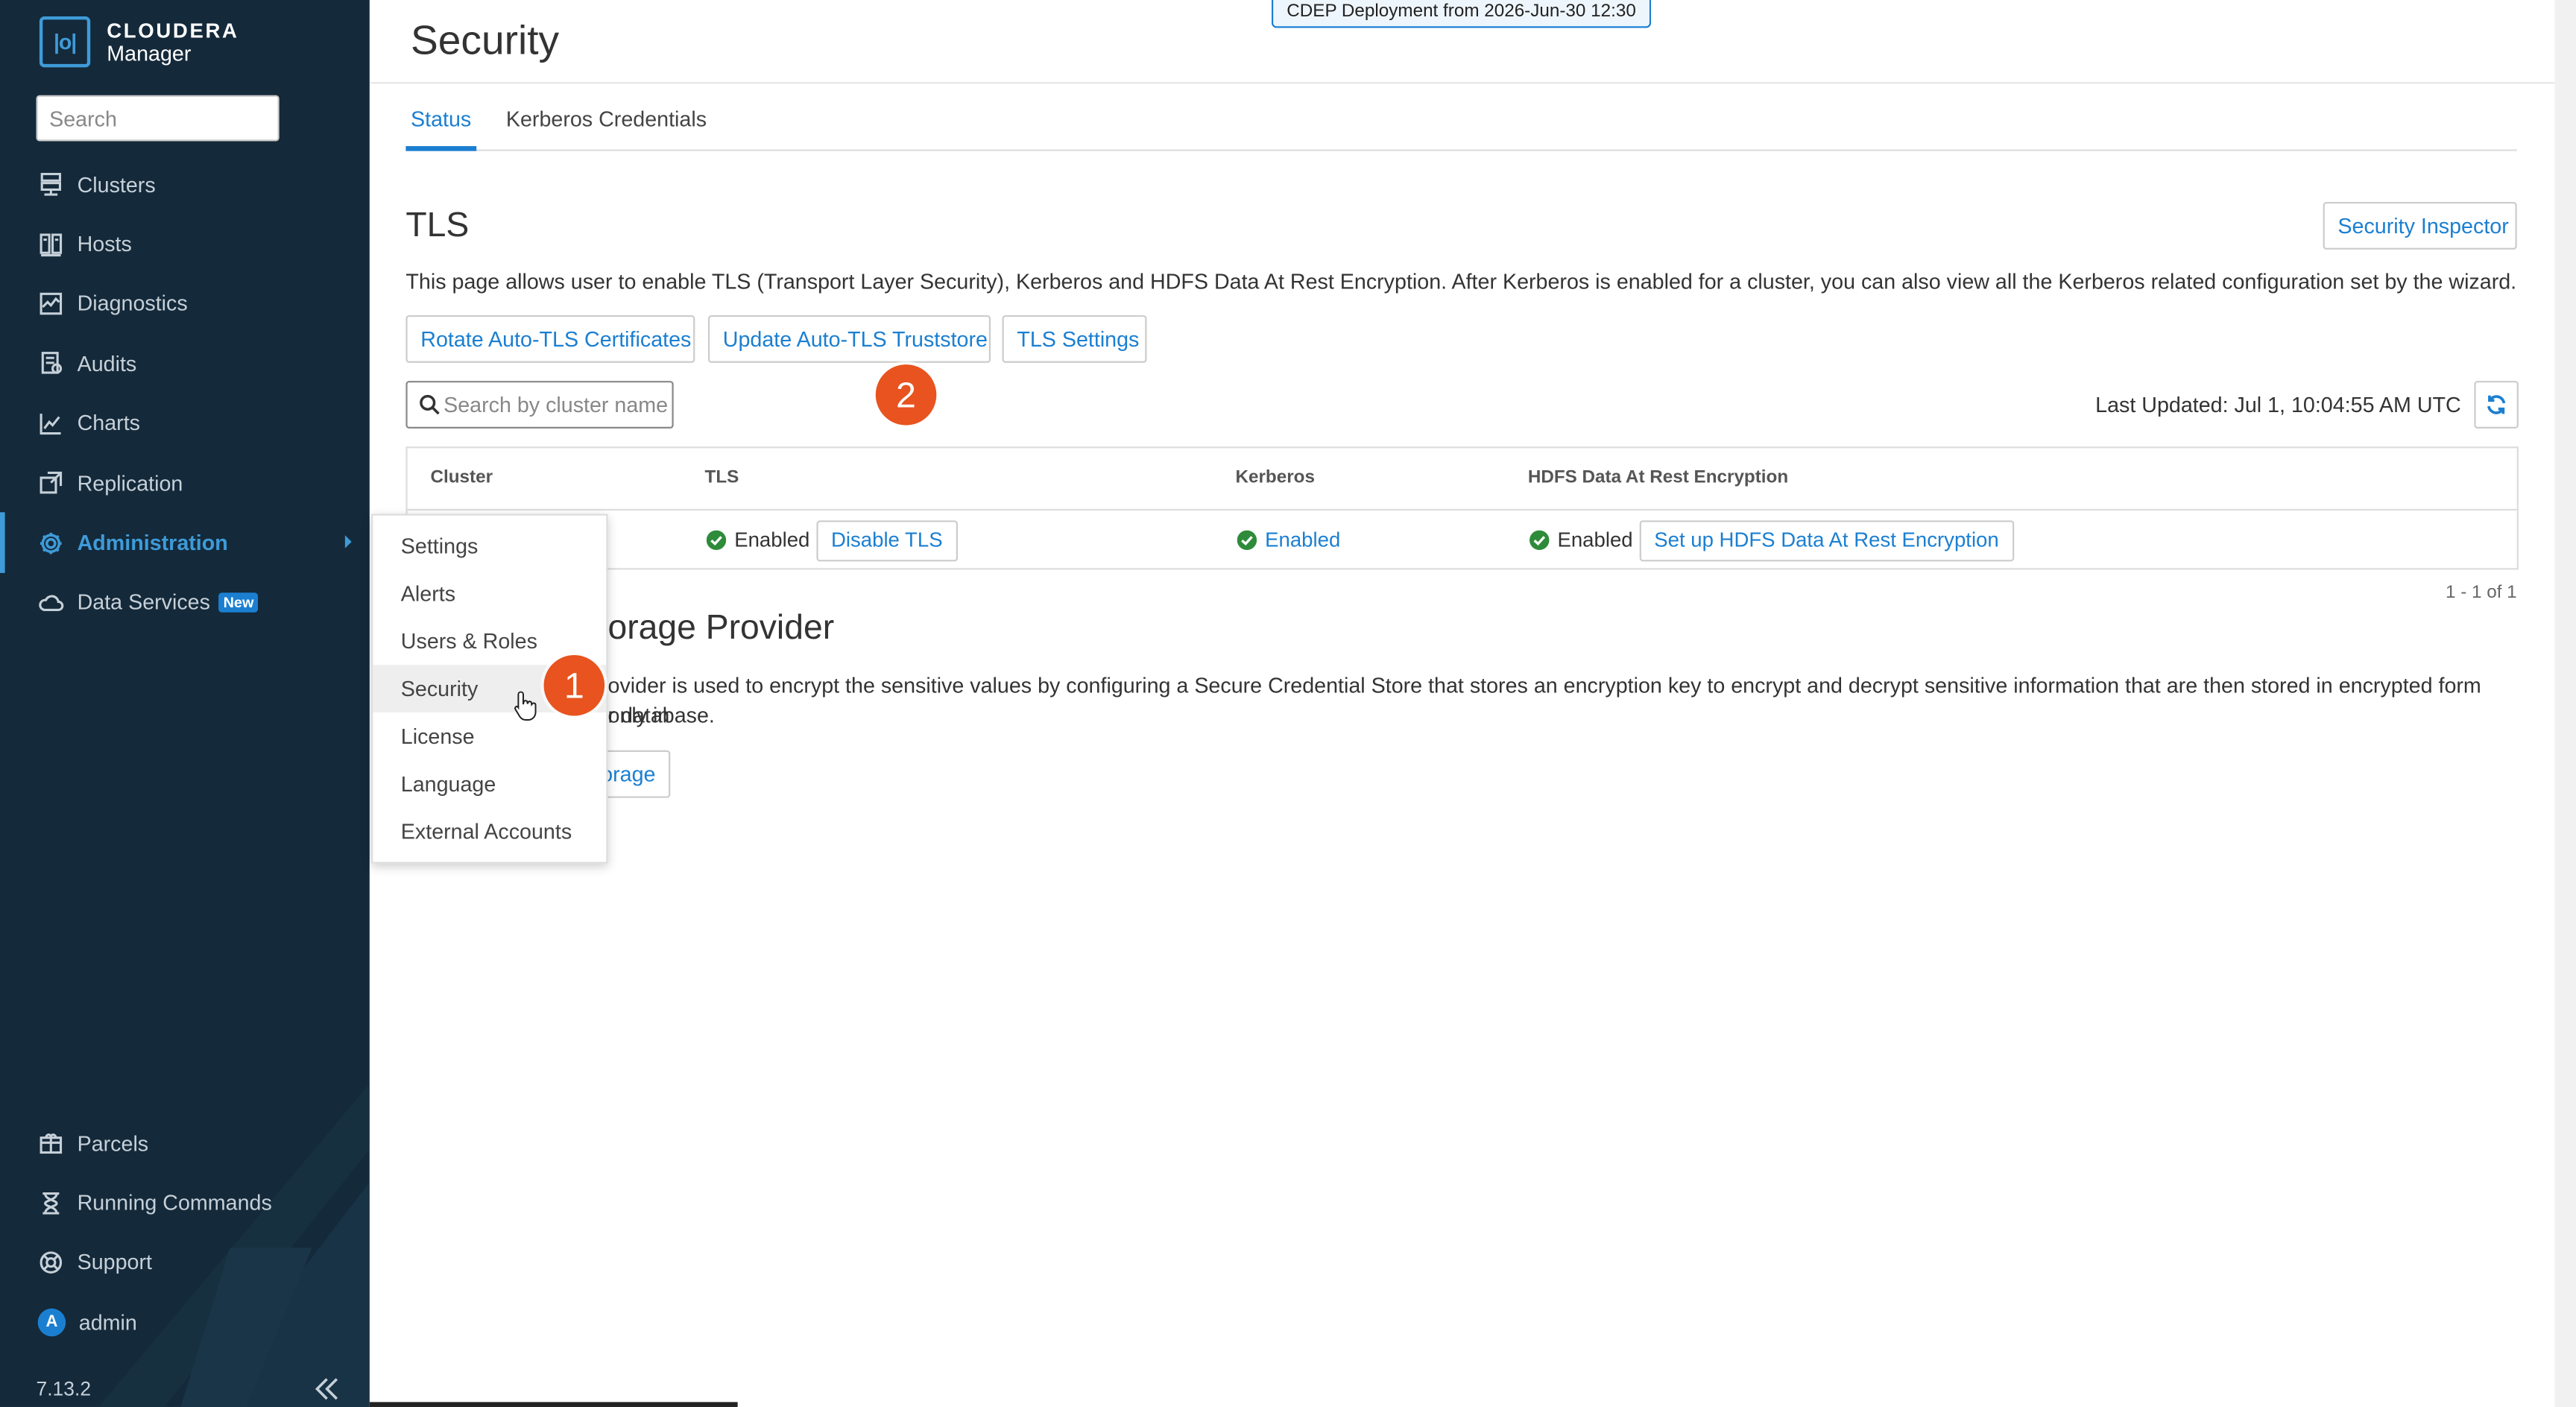 The height and width of the screenshot is (1407, 2576). I want to click on brand-name: CLOUDERA, so click(173, 30).